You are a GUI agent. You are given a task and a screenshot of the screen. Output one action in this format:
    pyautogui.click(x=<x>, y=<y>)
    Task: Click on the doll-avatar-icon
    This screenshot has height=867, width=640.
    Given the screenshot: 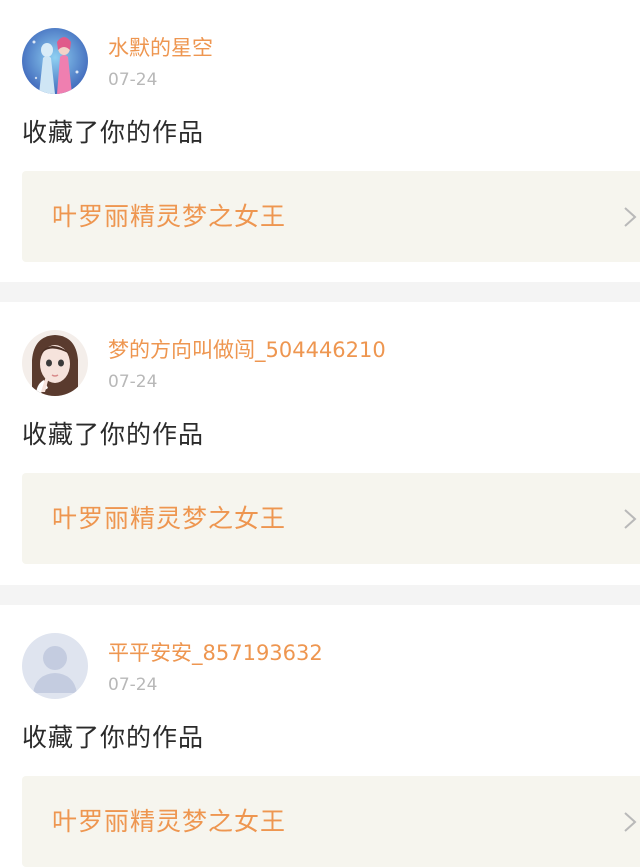 What is the action you would take?
    pyautogui.click(x=55, y=363)
    